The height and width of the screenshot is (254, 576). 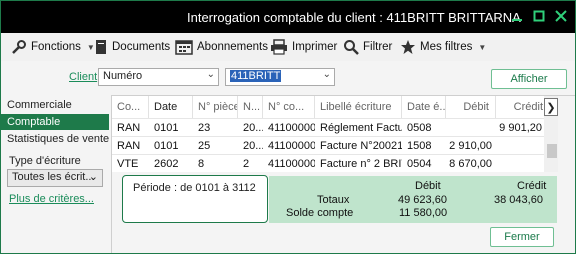 What do you see at coordinates (419, 164) in the screenshot?
I see `cell-due-date: 0504` at bounding box center [419, 164].